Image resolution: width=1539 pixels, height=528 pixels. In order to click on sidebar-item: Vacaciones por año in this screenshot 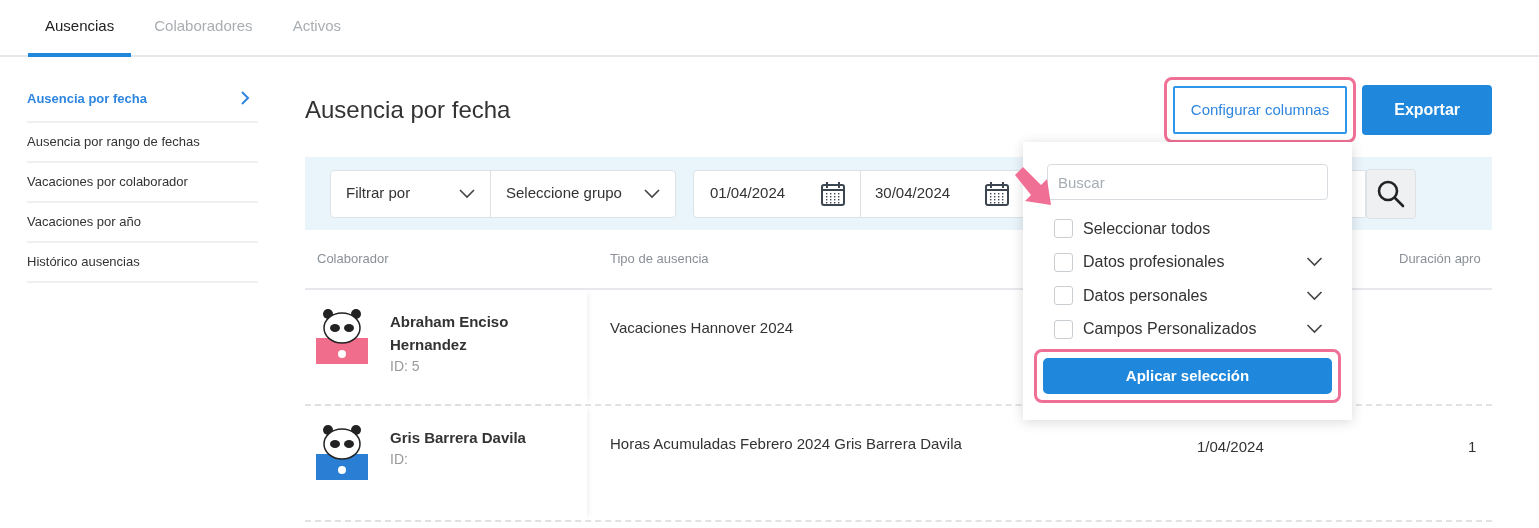, I will do `click(142, 223)`.